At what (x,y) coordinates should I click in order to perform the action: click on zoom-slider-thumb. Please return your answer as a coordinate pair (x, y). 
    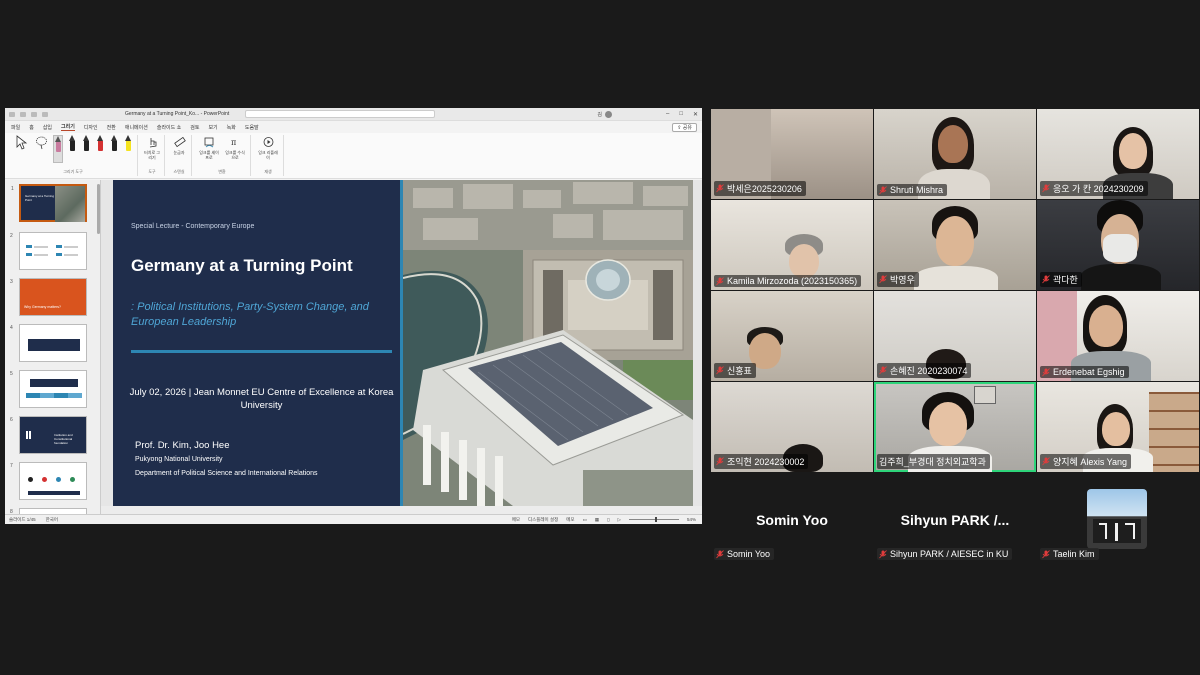
    Looking at the image, I should click on (655, 519).